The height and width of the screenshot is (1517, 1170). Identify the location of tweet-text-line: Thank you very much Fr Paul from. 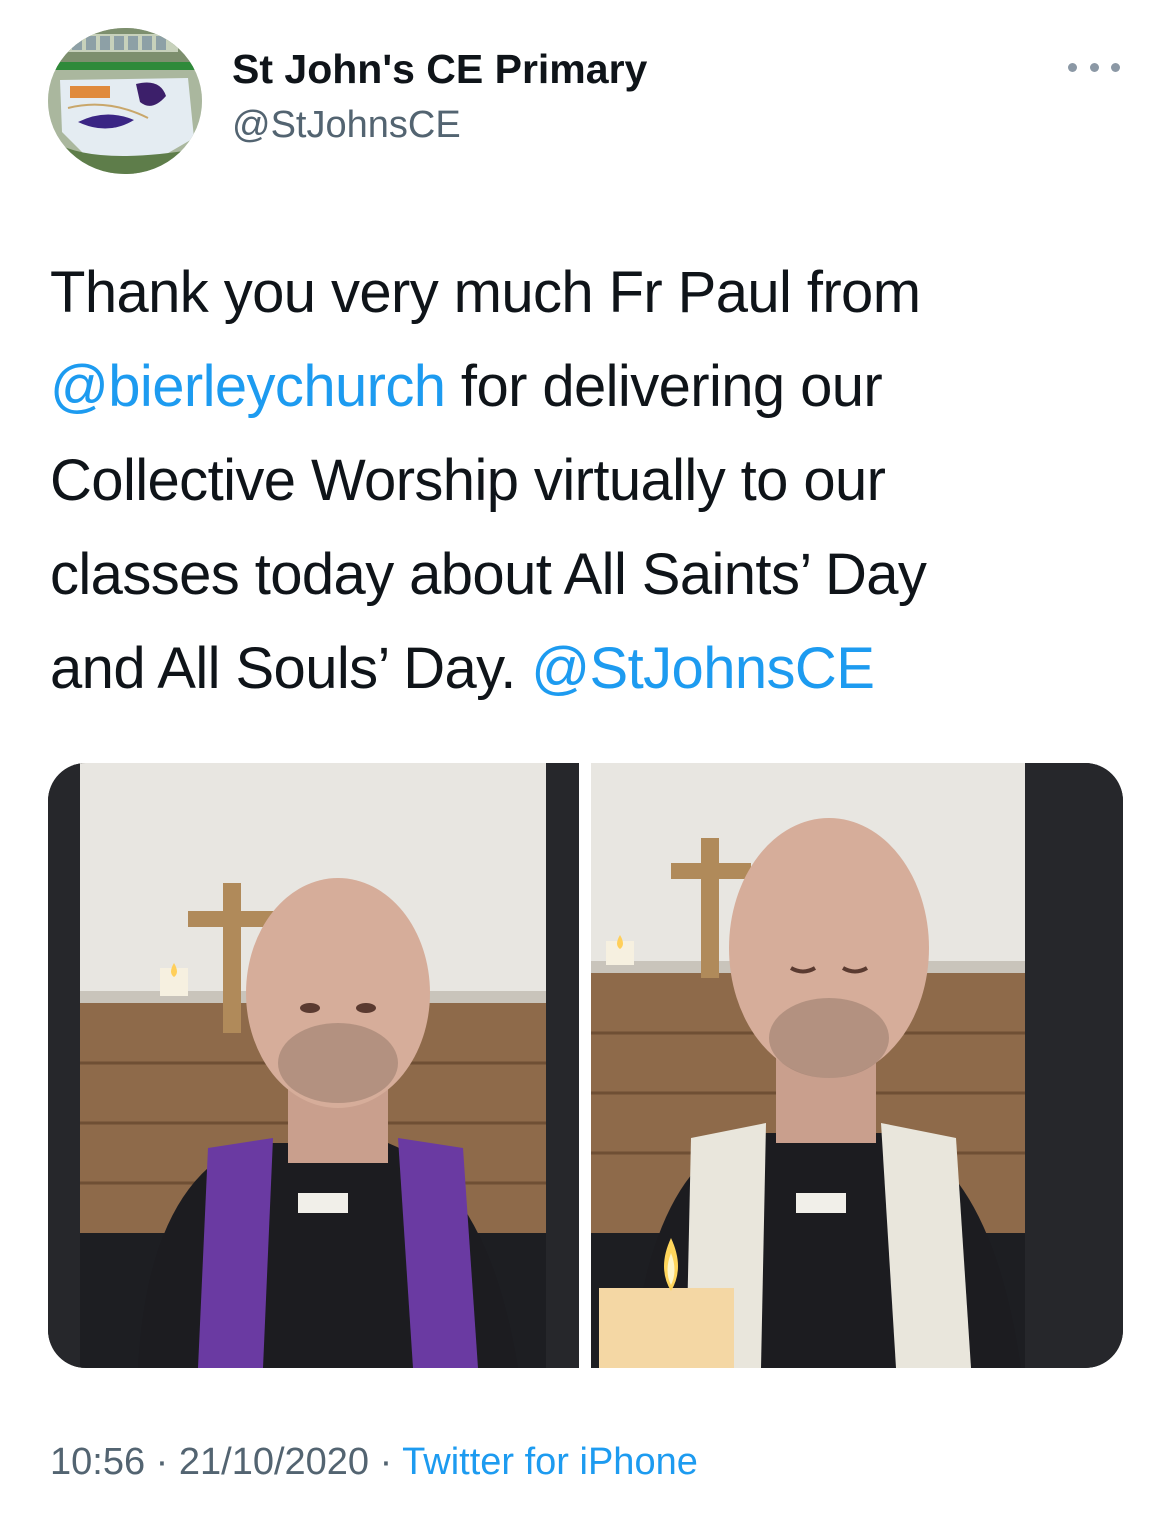
(485, 292).